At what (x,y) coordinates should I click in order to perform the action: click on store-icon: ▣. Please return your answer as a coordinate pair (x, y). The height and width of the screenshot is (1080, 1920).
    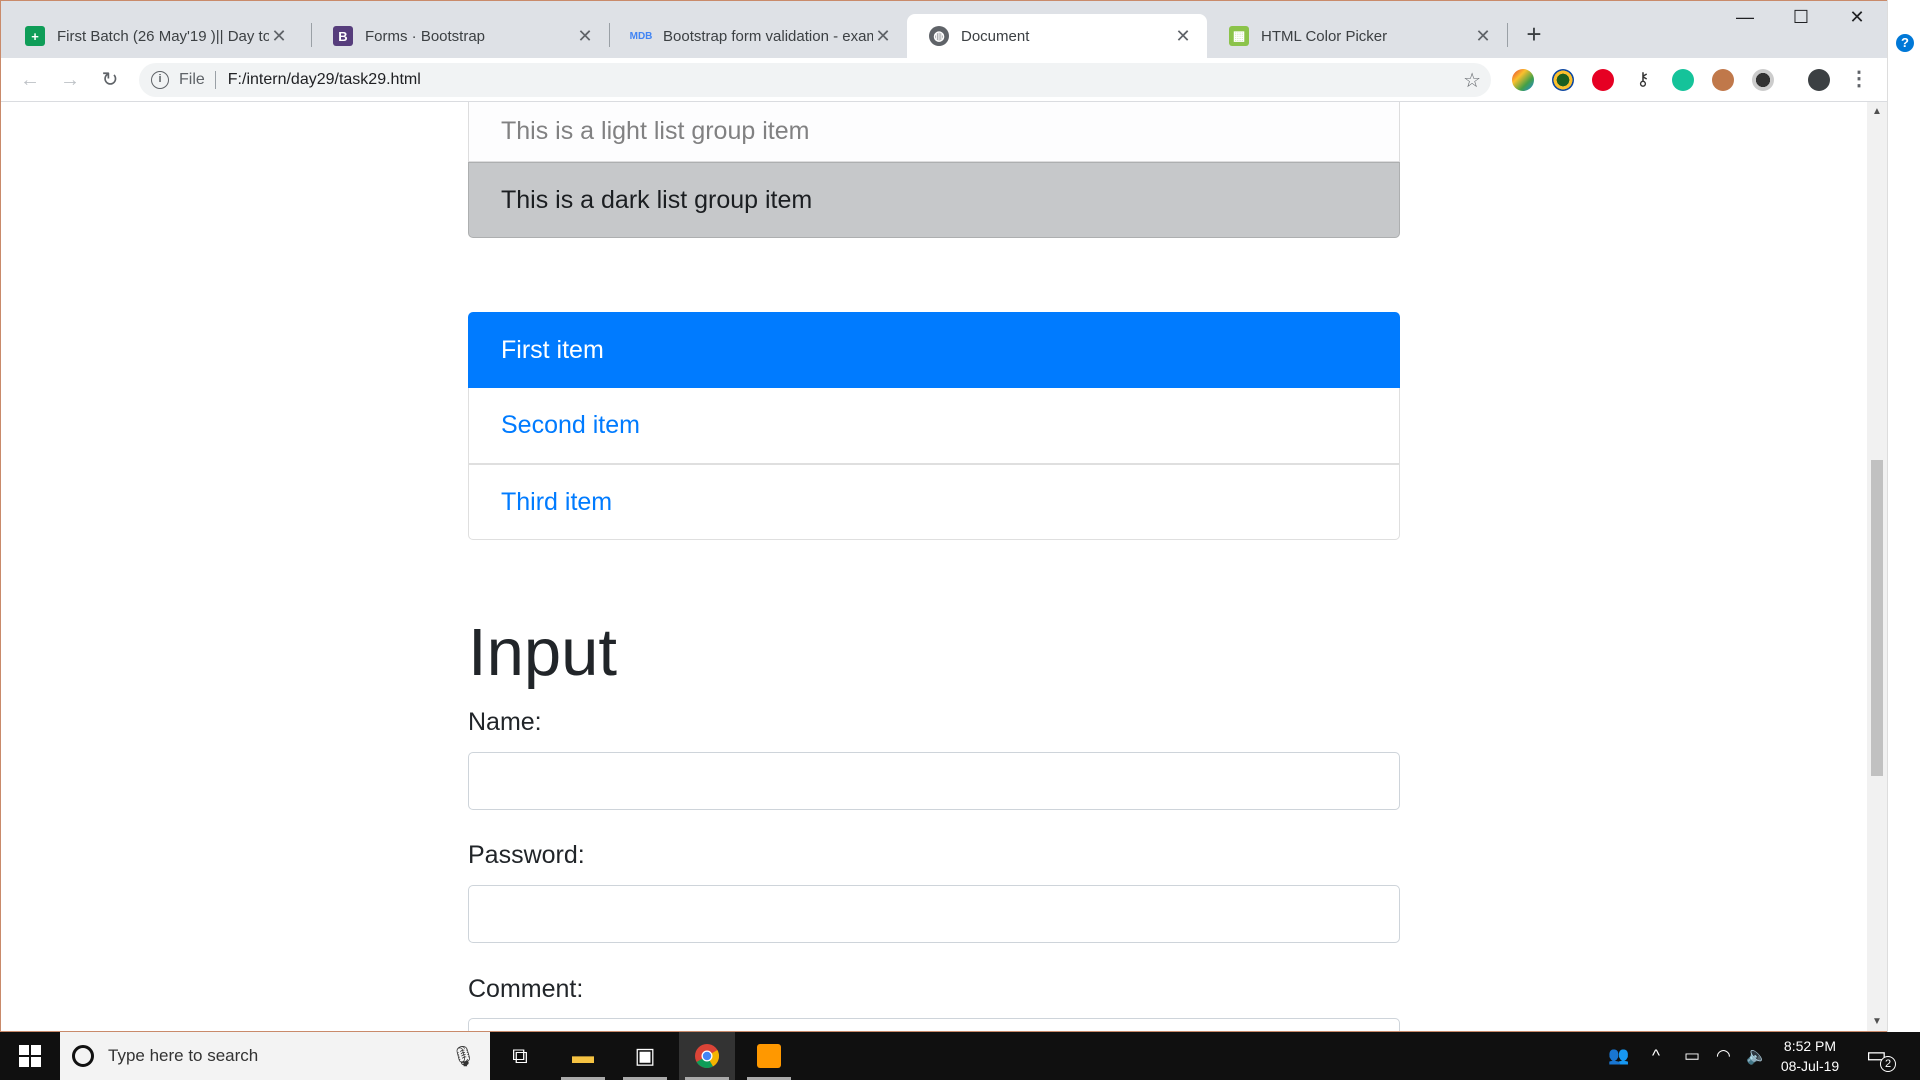
    Looking at the image, I should click on (645, 1056).